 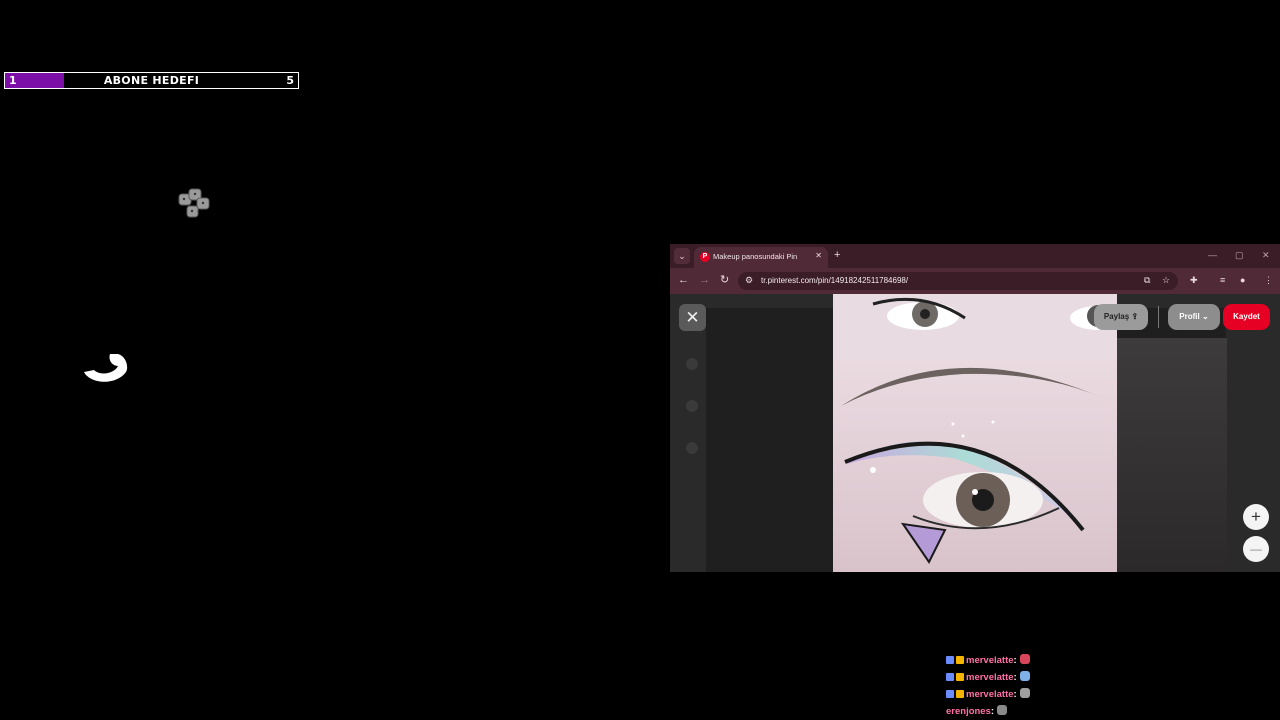 What do you see at coordinates (1205, 316) in the screenshot?
I see `chevron-down-icon: ⌄` at bounding box center [1205, 316].